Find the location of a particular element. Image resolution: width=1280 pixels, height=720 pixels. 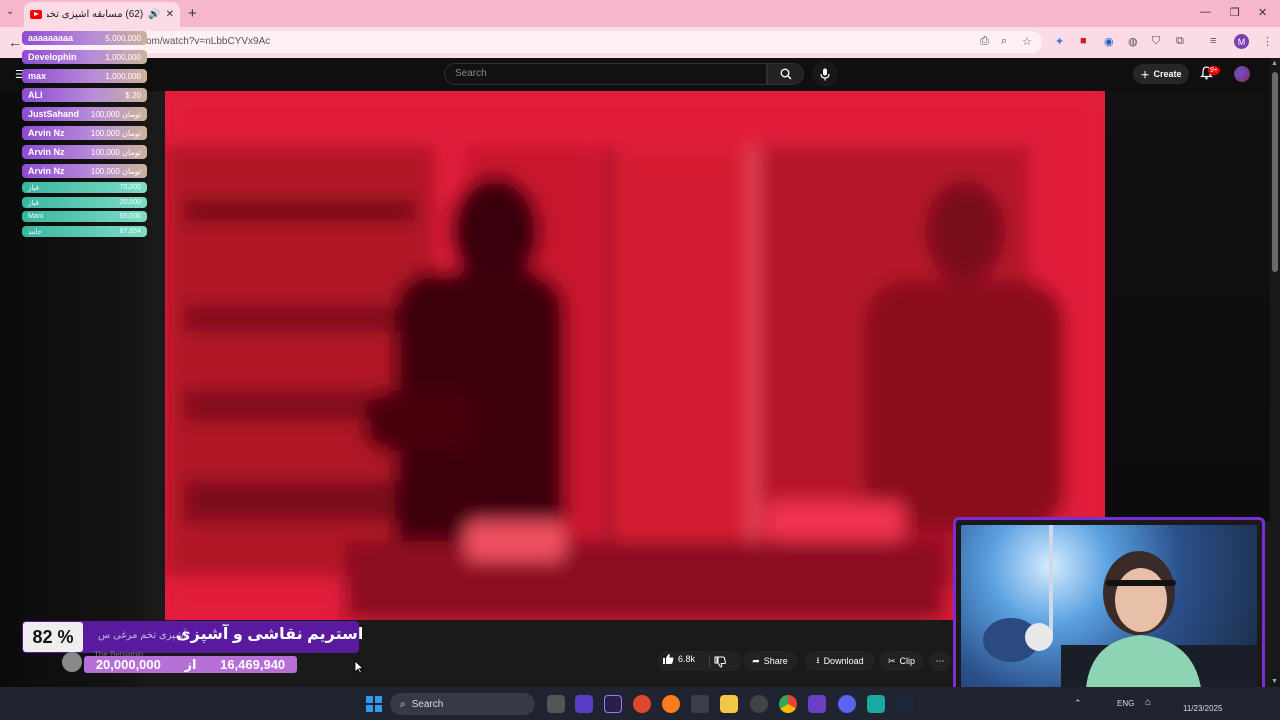

donation-item: حامد 87,654 is located at coordinates (84, 231).